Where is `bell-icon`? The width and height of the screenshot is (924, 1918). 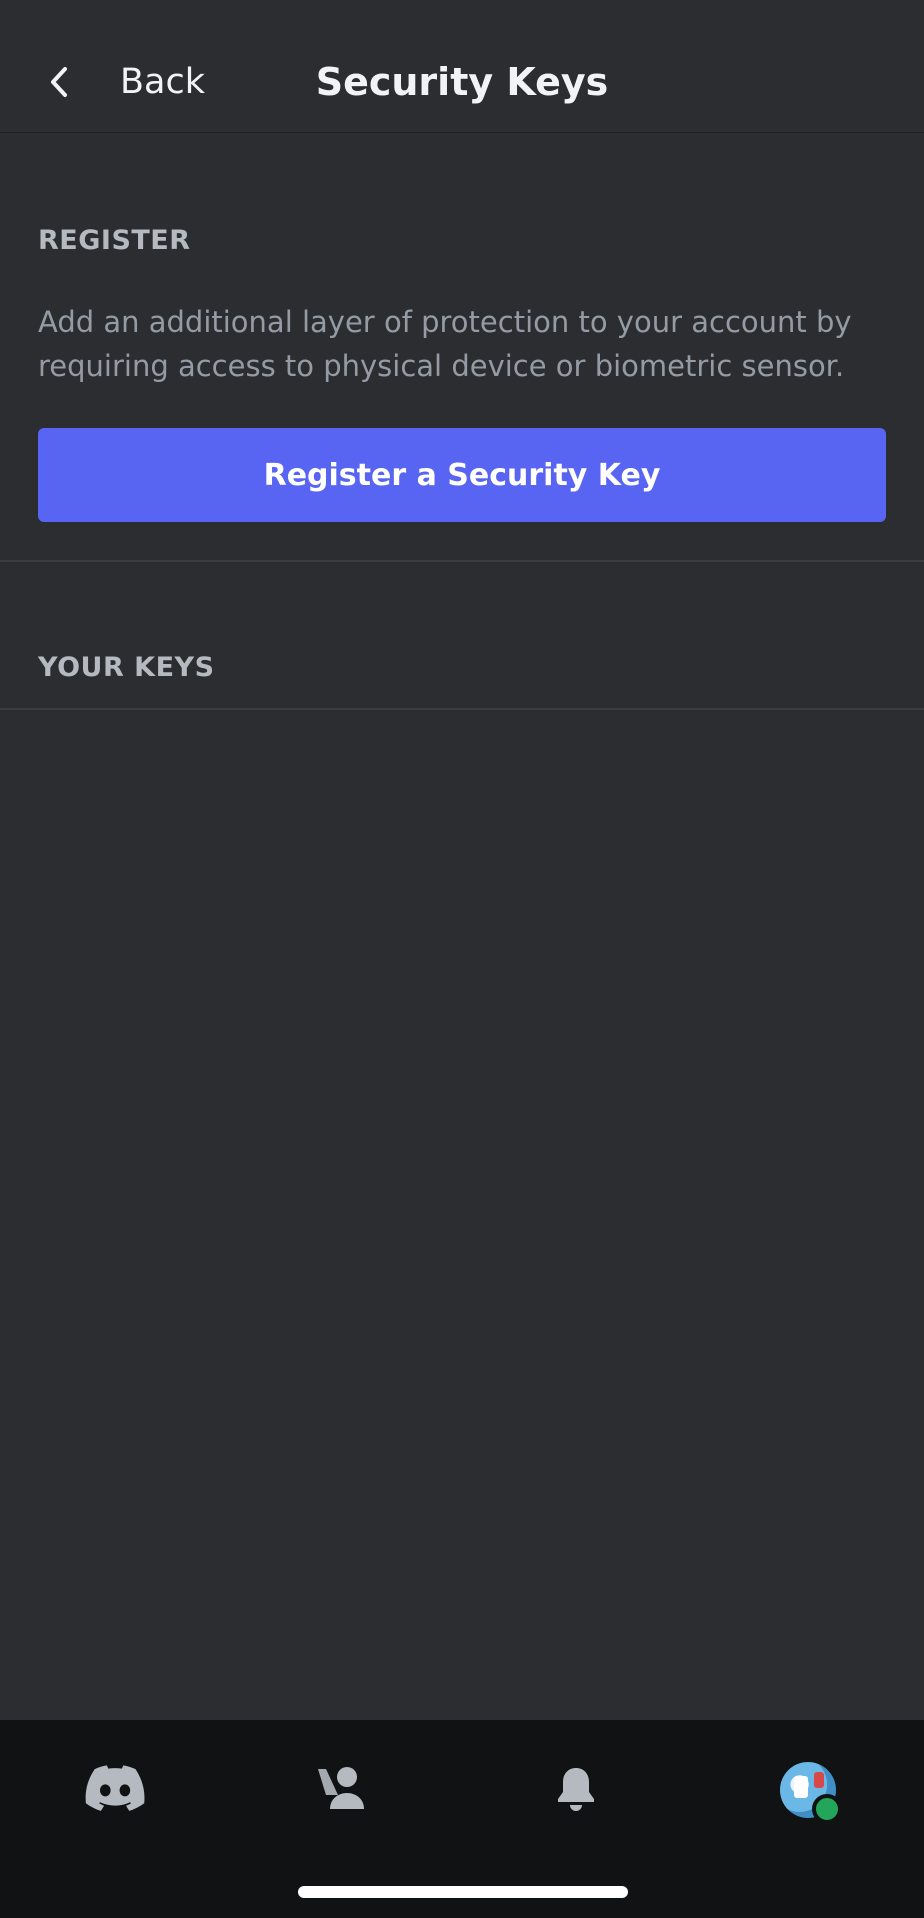 bell-icon is located at coordinates (576, 1790).